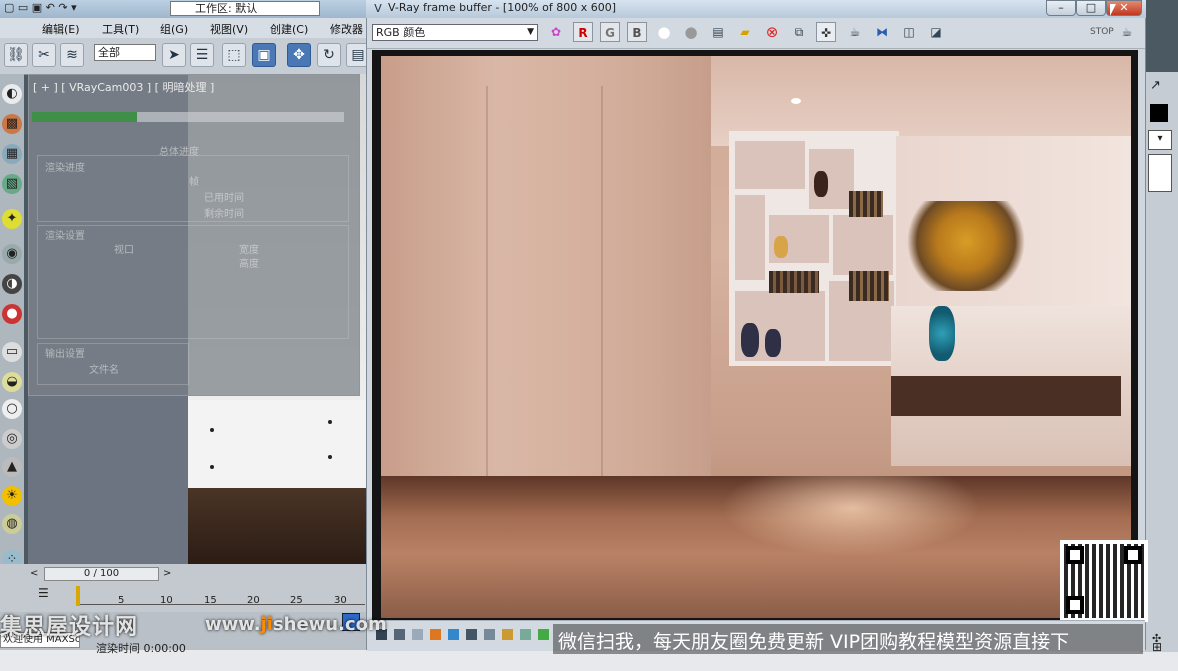 This screenshot has width=1178, height=671. Describe the element at coordinates (329, 55) in the screenshot. I see `rotate-icon: ↻` at that location.